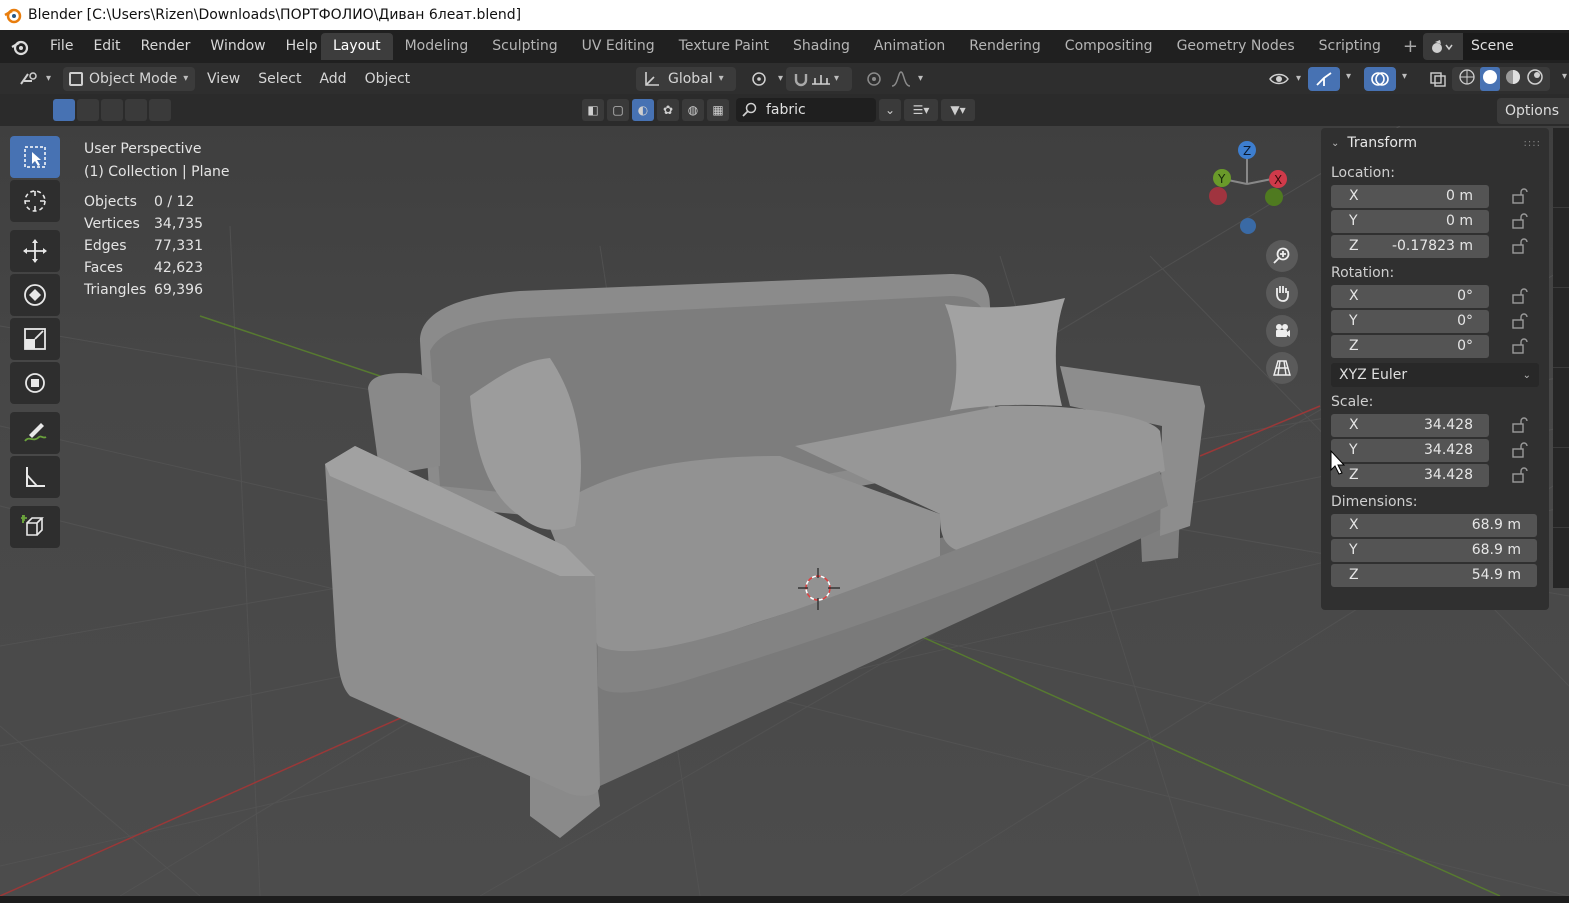 The image size is (1569, 903). Describe the element at coordinates (1561, 408) in the screenshot. I see `sidebar-tab-create` at that location.